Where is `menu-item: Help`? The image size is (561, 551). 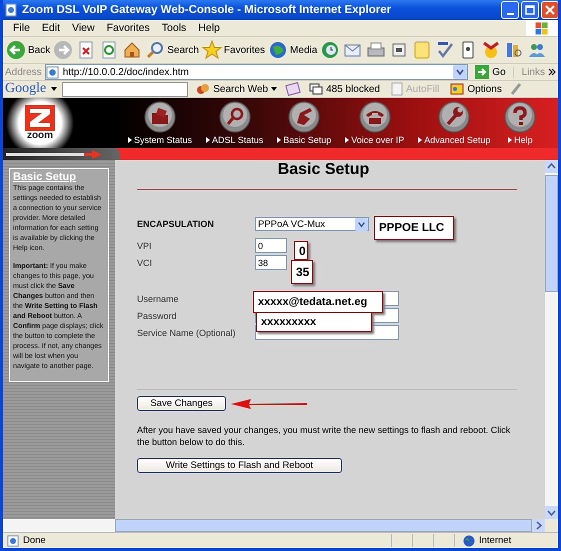 menu-item: Help is located at coordinates (209, 28).